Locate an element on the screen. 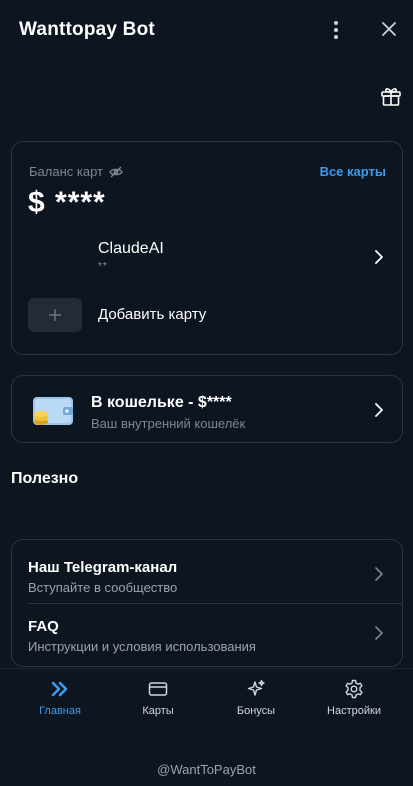 Image resolution: width=413 pixels, height=786 pixels. card-name: ClaudeAI is located at coordinates (131, 248).